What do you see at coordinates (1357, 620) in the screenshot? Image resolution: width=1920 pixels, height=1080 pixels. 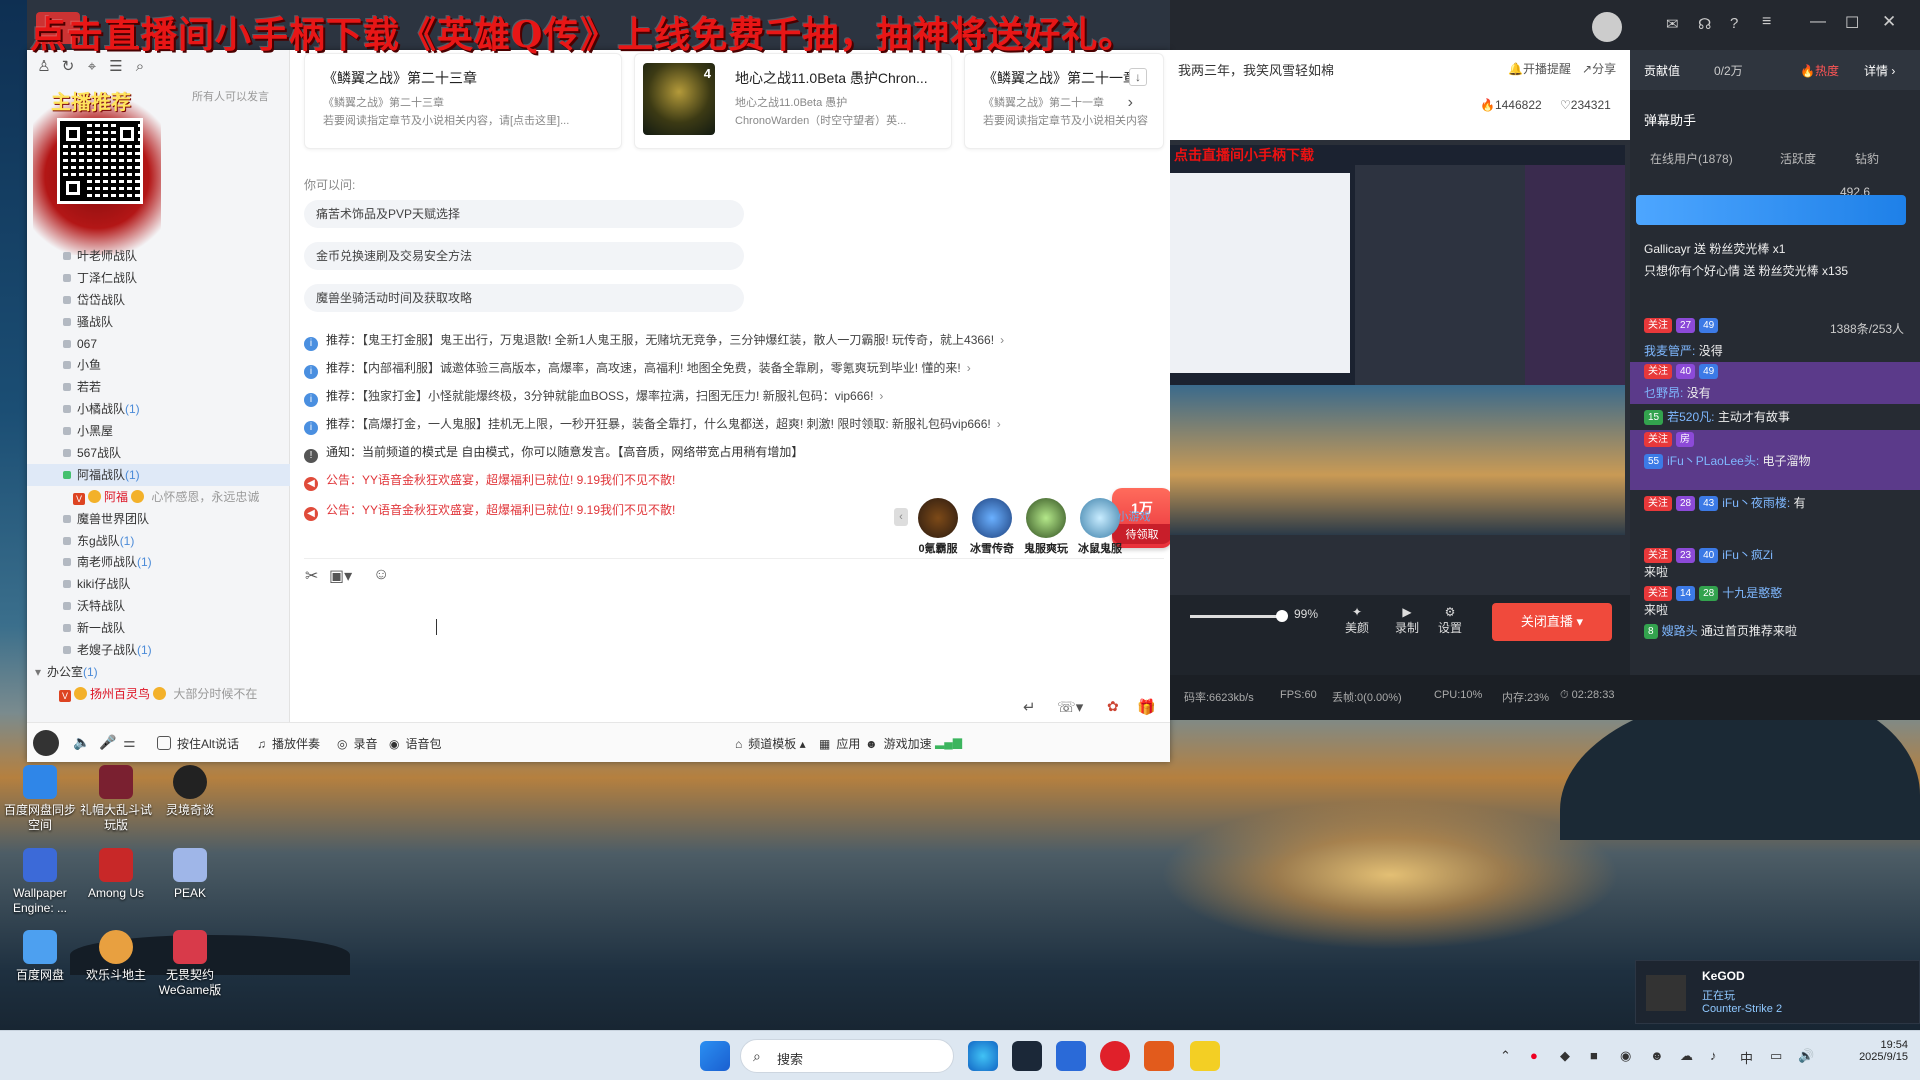 I see `beauty-button: ✦ 美颜` at bounding box center [1357, 620].